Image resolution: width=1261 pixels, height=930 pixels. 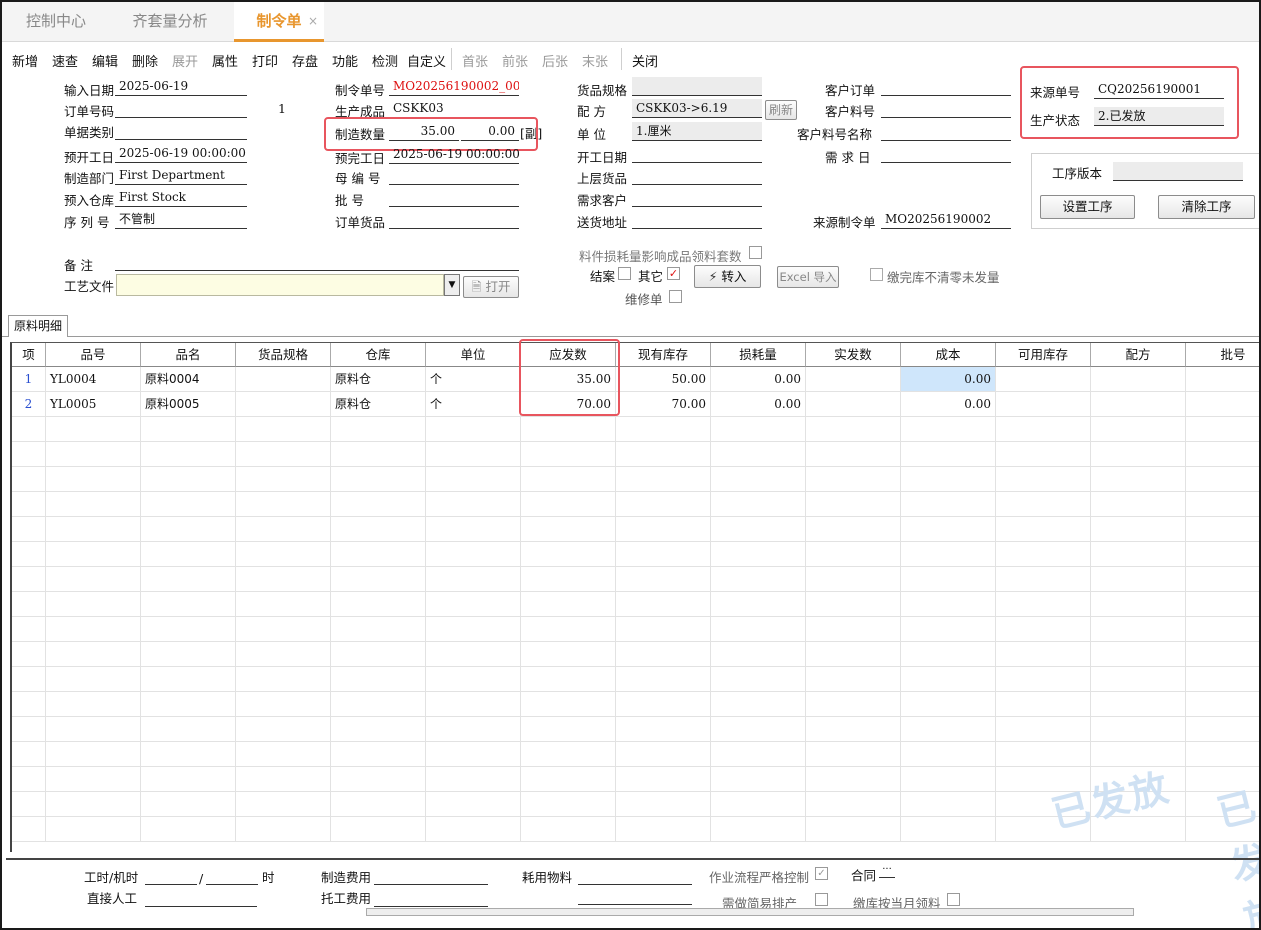 What do you see at coordinates (181, 108) in the screenshot?
I see `order-no-field` at bounding box center [181, 108].